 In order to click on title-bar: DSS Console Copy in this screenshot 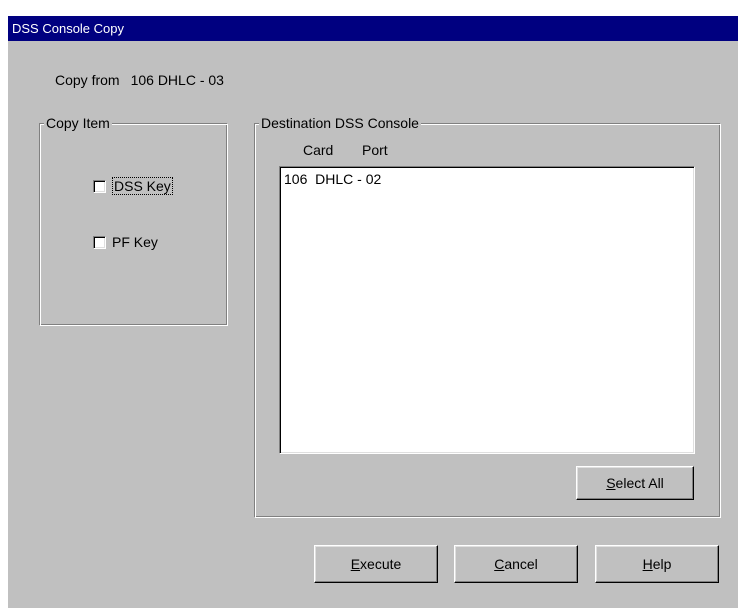, I will do `click(373, 28)`.